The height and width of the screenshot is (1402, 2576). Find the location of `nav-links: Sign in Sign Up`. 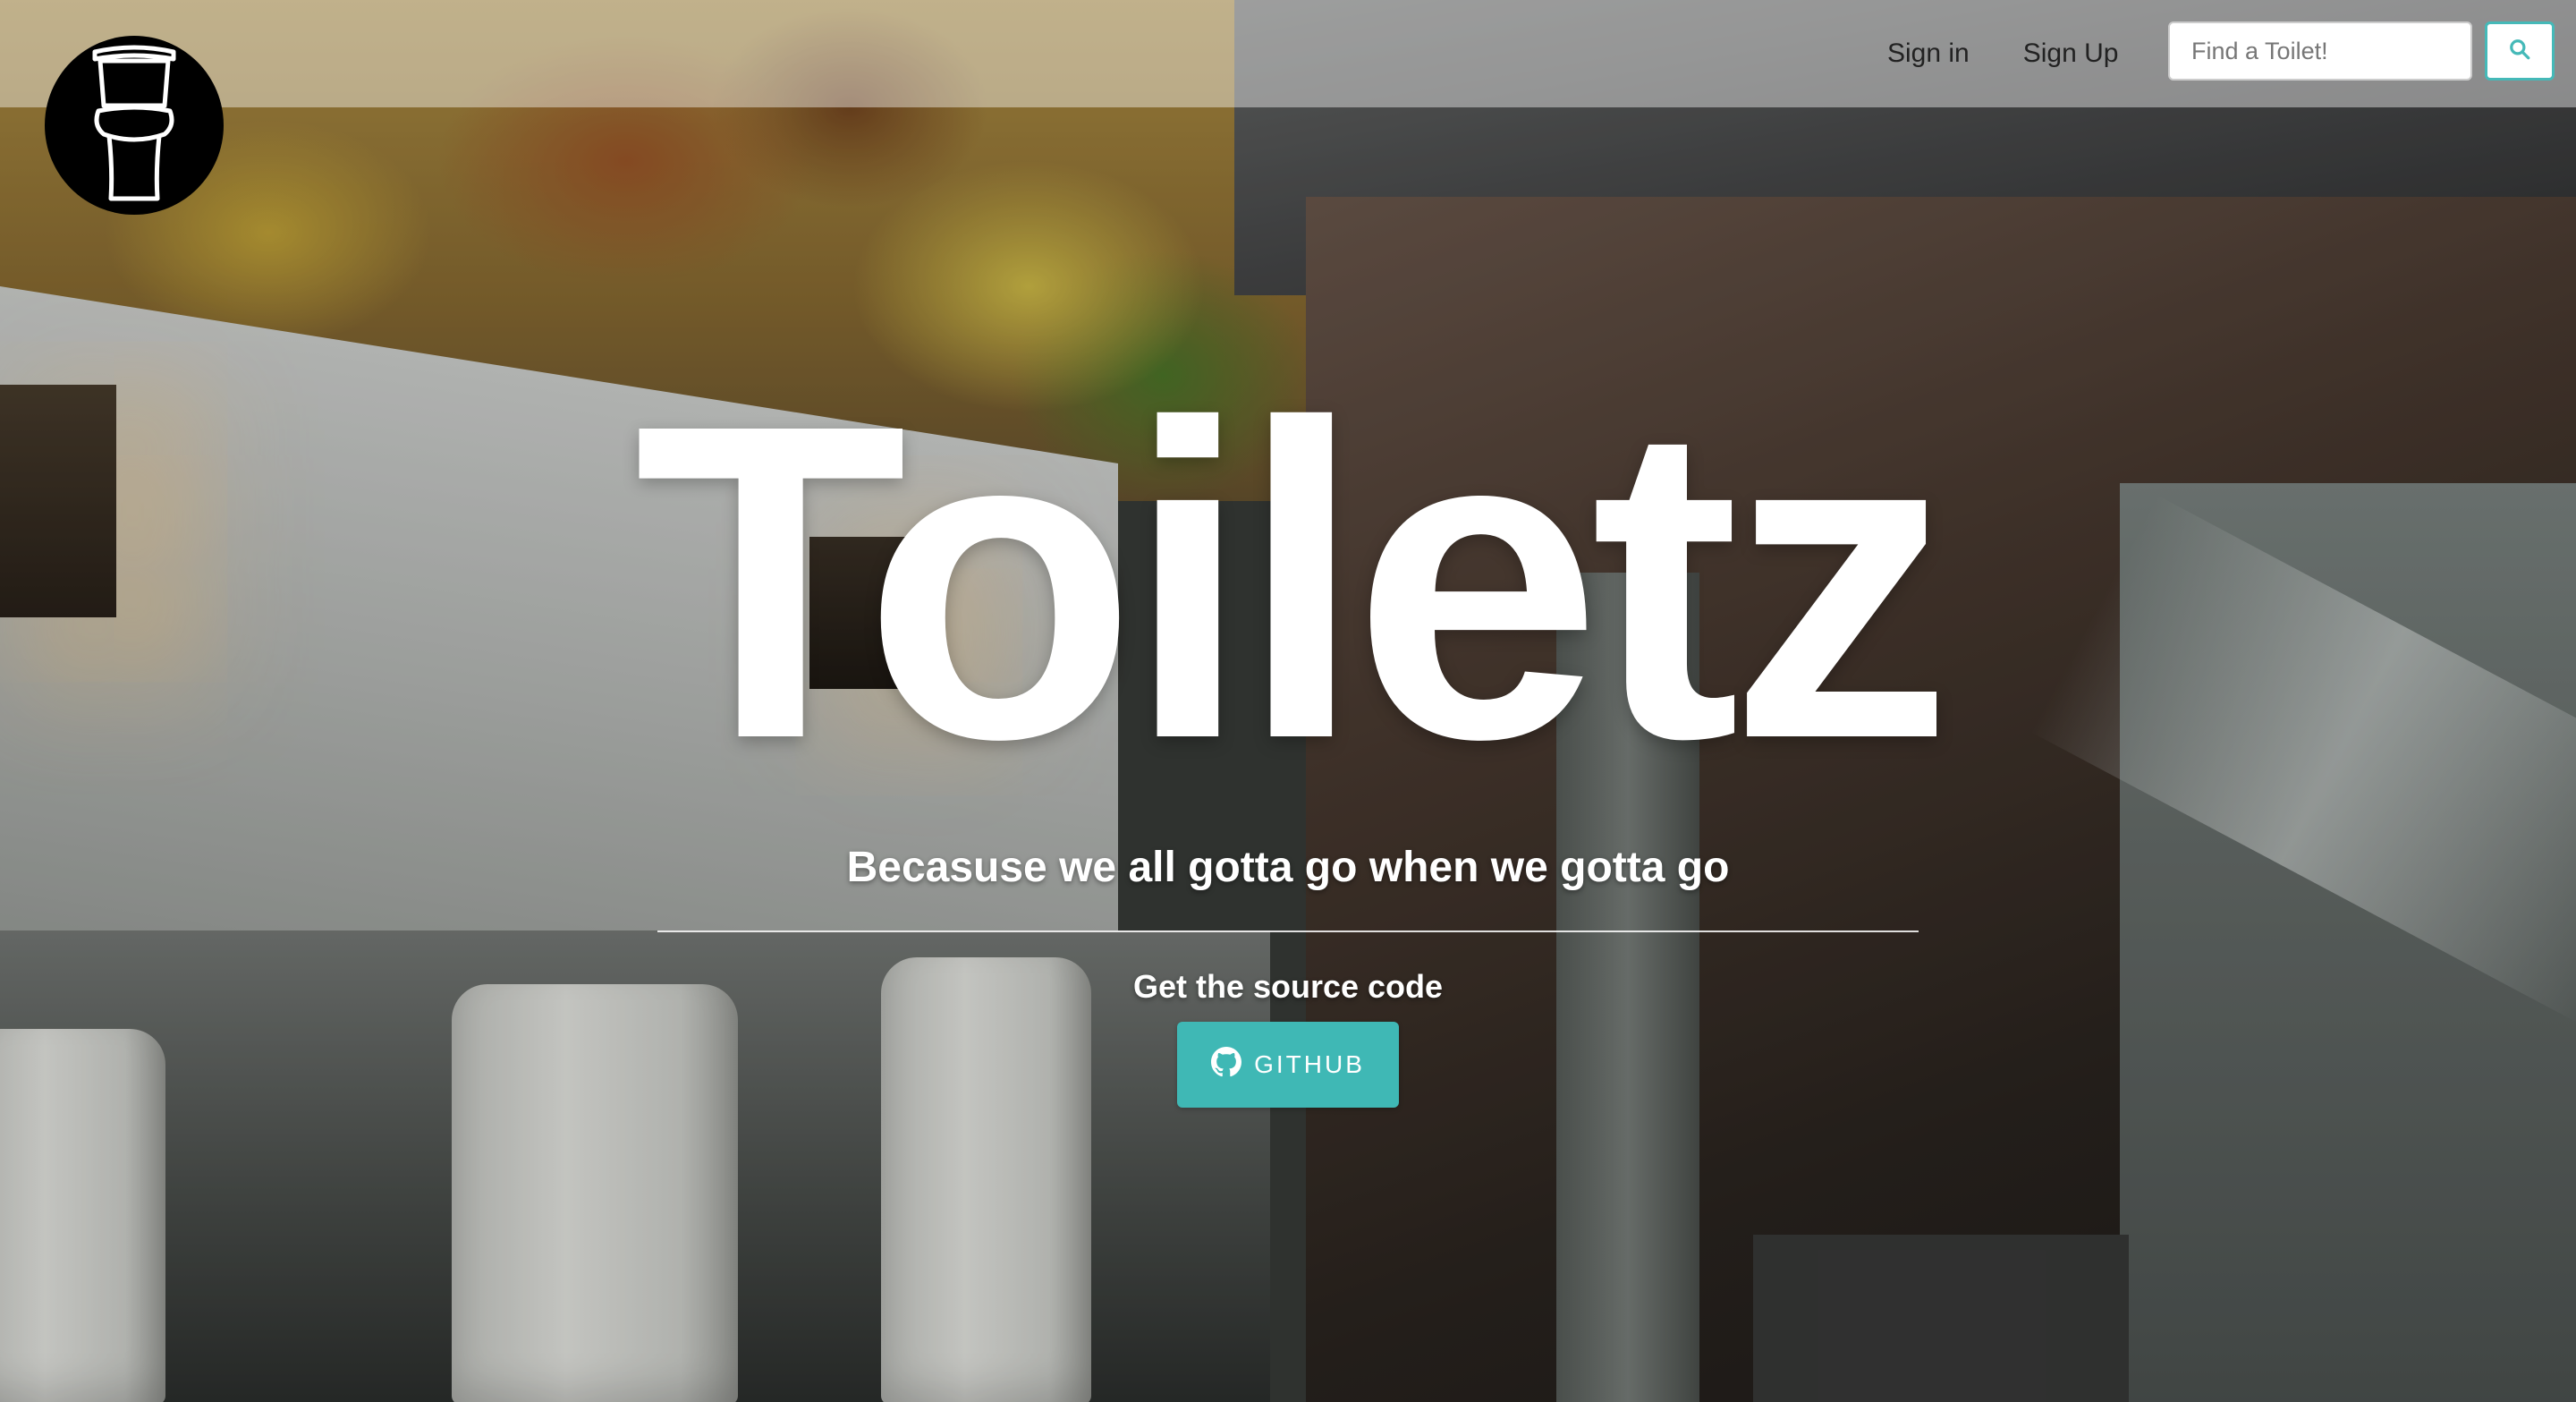

nav-links: Sign in Sign Up is located at coordinates (2002, 54).